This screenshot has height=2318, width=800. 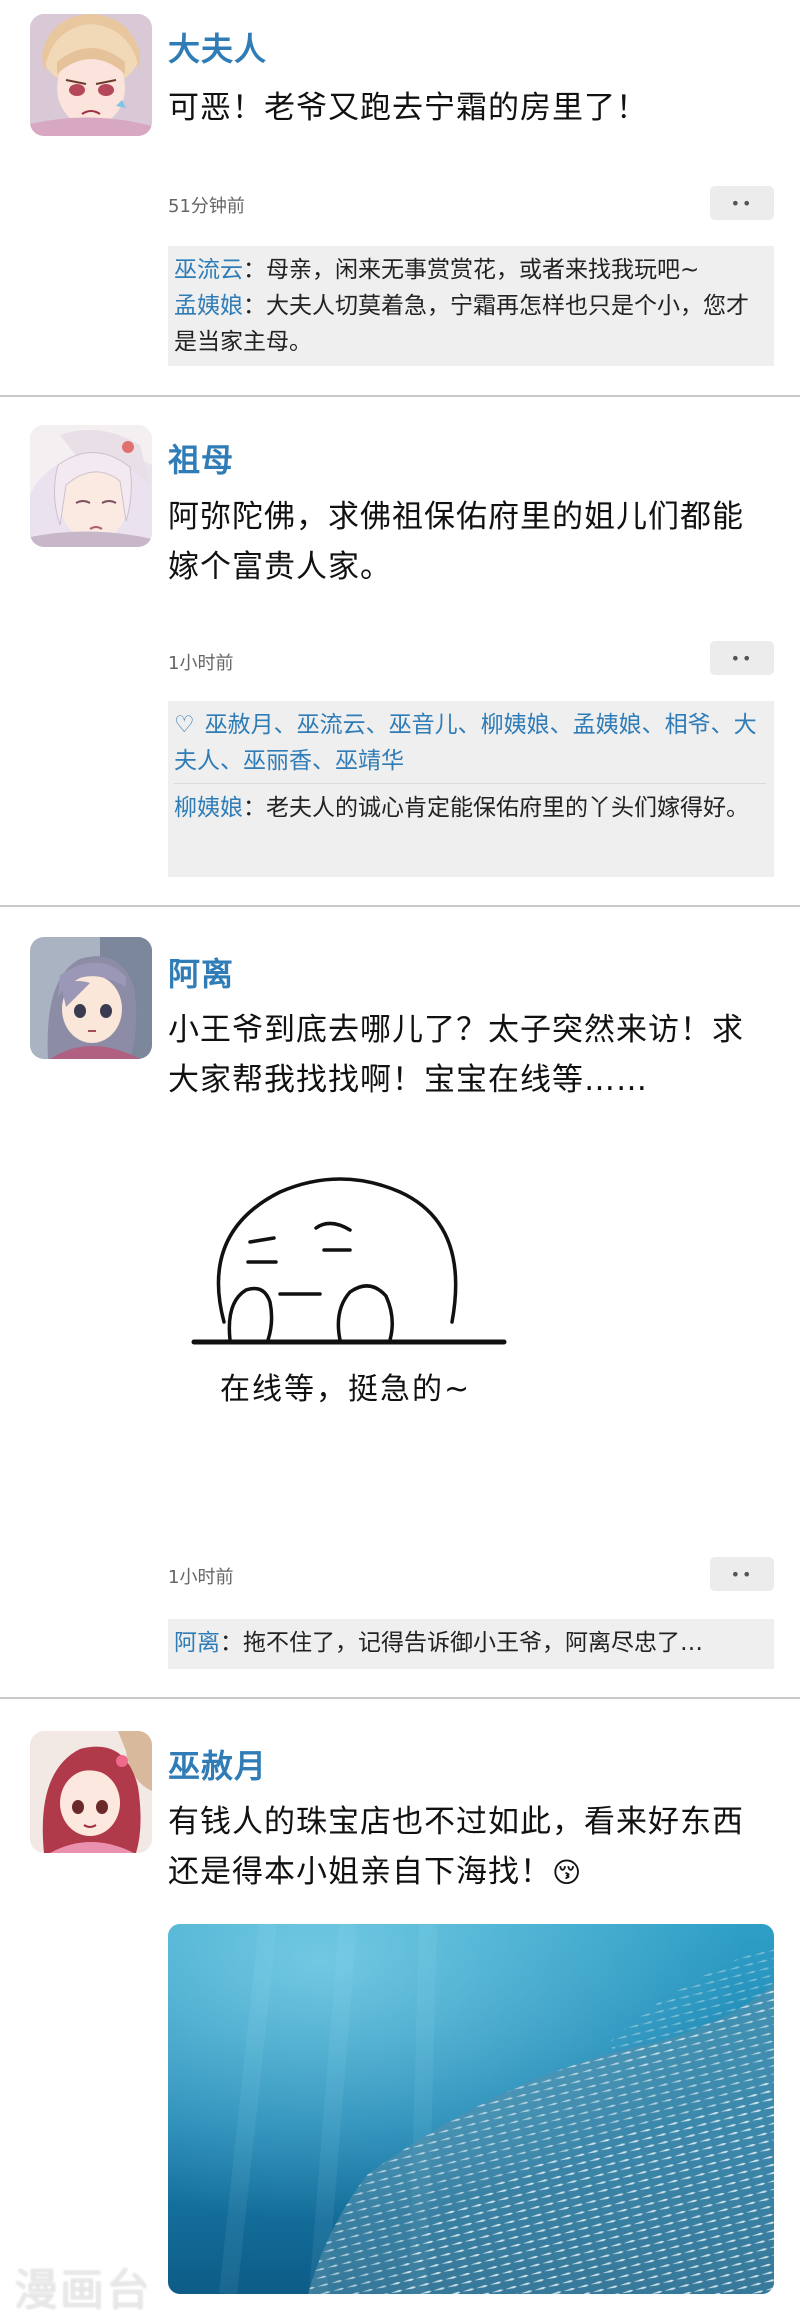 What do you see at coordinates (688, 725) in the screenshot?
I see `like-user: 相爷` at bounding box center [688, 725].